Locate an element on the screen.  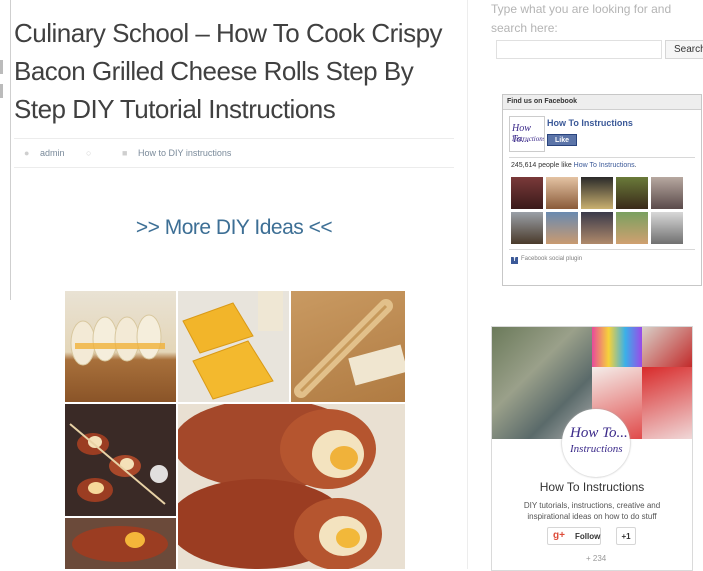
cover-tile-heart-card is located at coordinates (667, 403).